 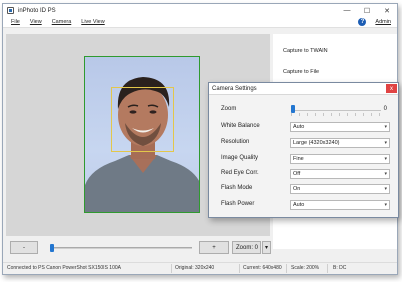 I want to click on setting-row-flash-mode: Flash Mode On ▾, so click(x=306, y=189).